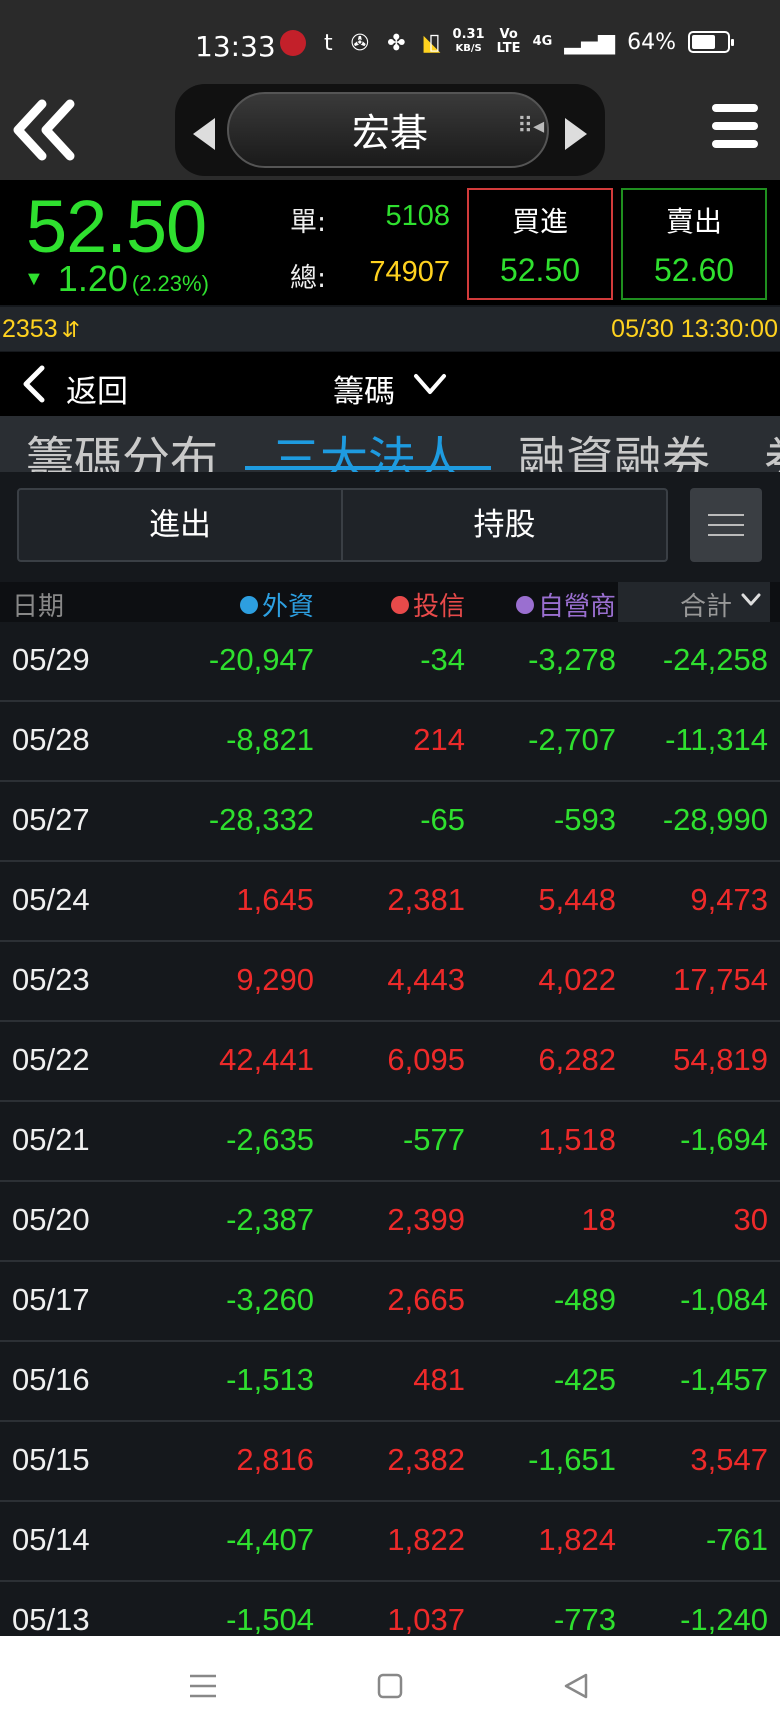  I want to click on cell-total: -1,240, so click(724, 1619).